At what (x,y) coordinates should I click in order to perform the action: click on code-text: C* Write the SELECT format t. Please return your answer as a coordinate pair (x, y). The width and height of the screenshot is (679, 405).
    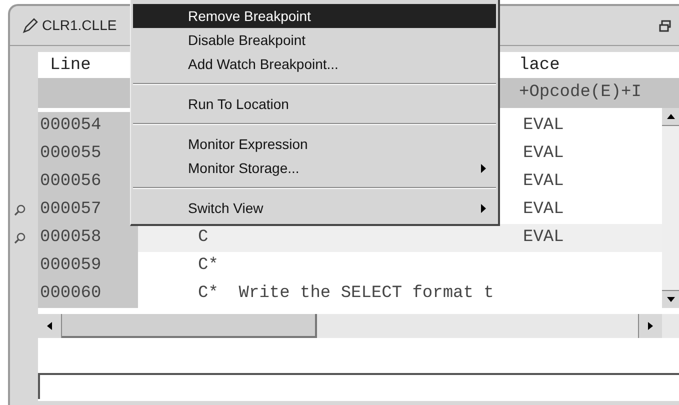
    Looking at the image, I should click on (346, 294).